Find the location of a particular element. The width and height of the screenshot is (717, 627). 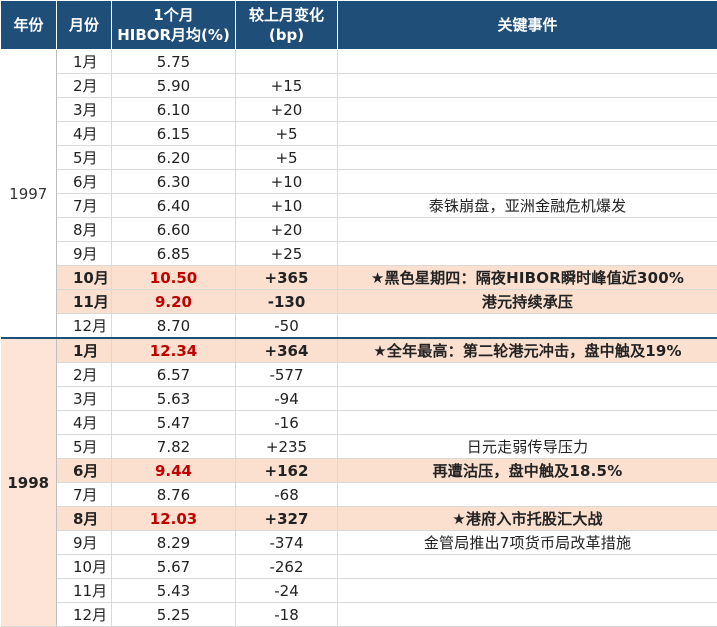

change-cell: -16 is located at coordinates (286, 422).